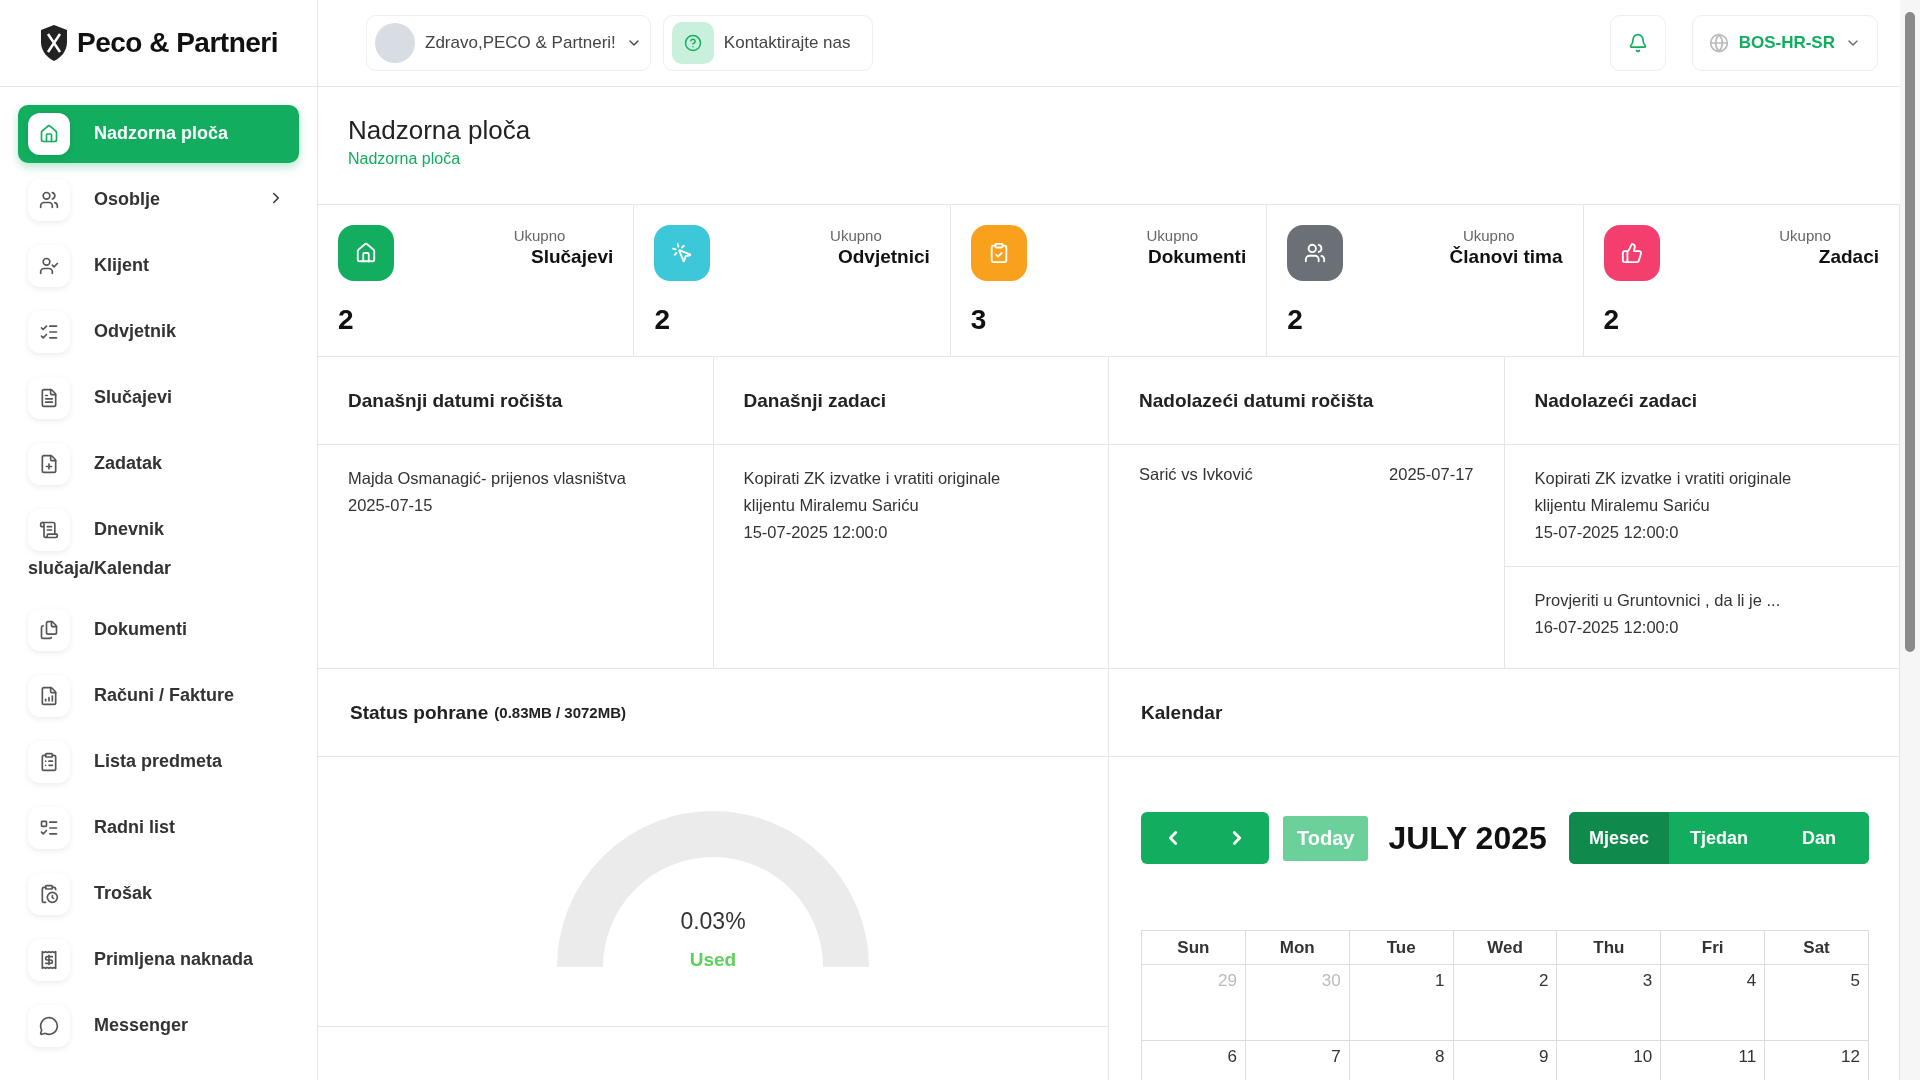 The width and height of the screenshot is (1920, 1080). I want to click on day-number: 2, so click(1543, 1002).